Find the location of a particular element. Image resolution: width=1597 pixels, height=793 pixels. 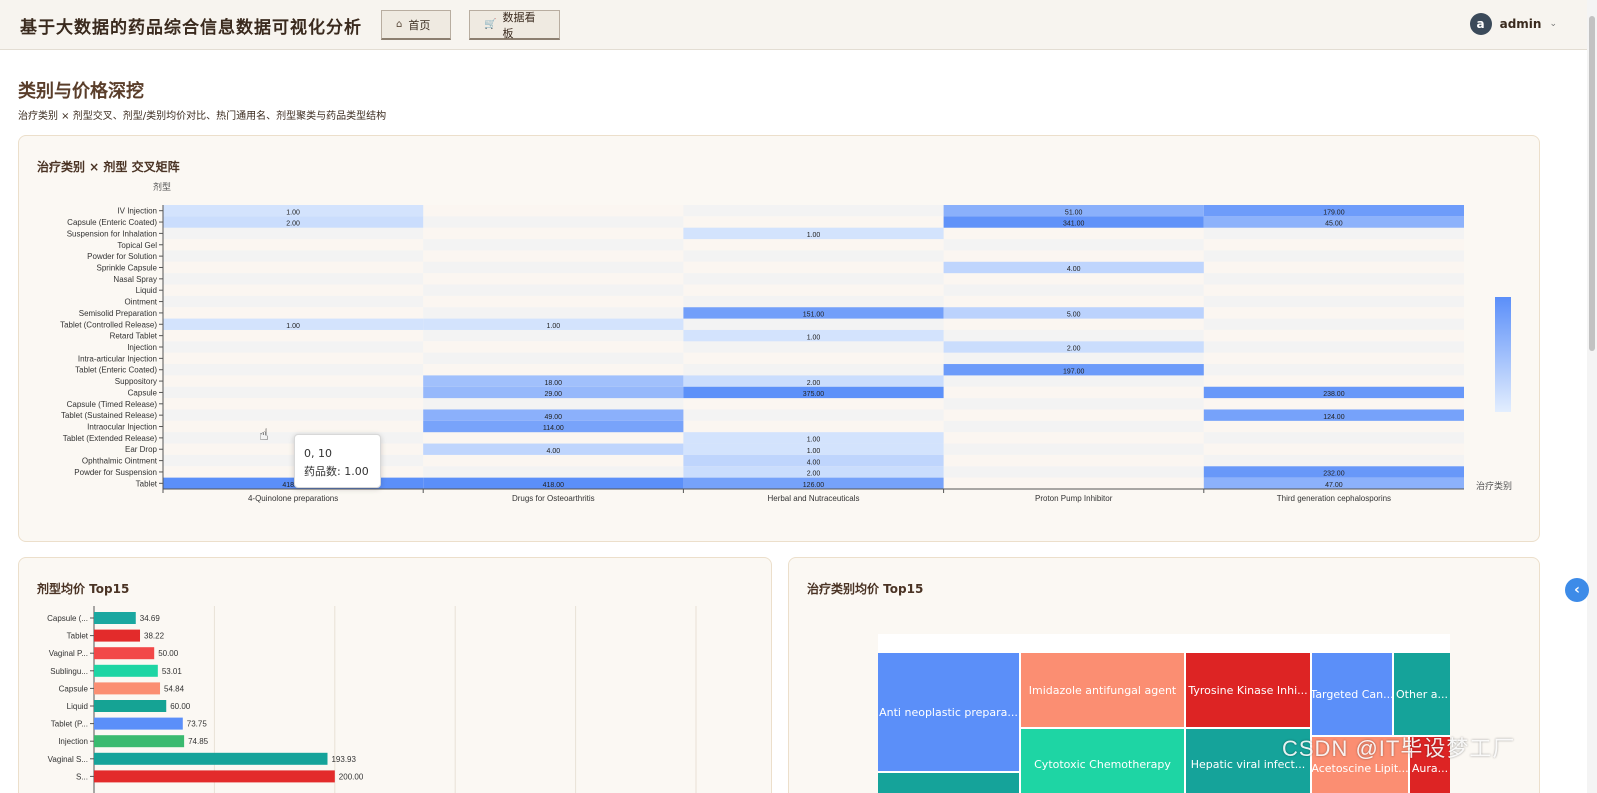

user-menu: a admin ⌄ is located at coordinates (1513, 24).